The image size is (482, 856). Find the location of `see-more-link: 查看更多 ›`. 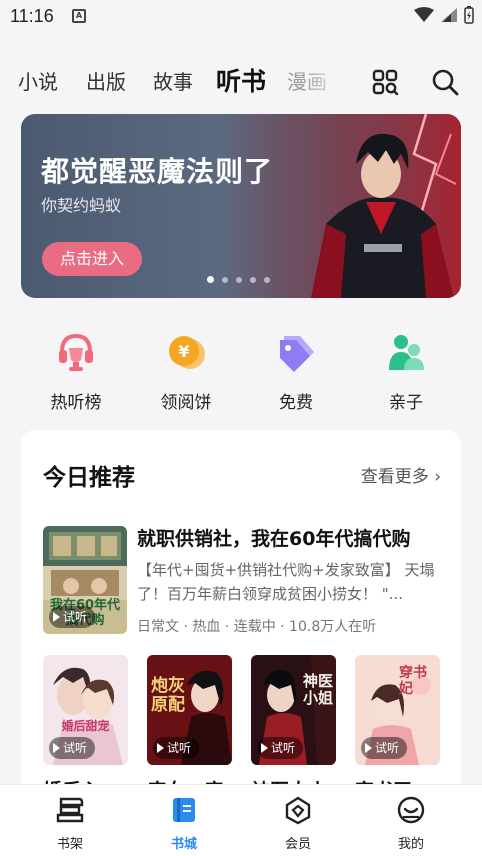

see-more-link: 查看更多 › is located at coordinates (401, 474).